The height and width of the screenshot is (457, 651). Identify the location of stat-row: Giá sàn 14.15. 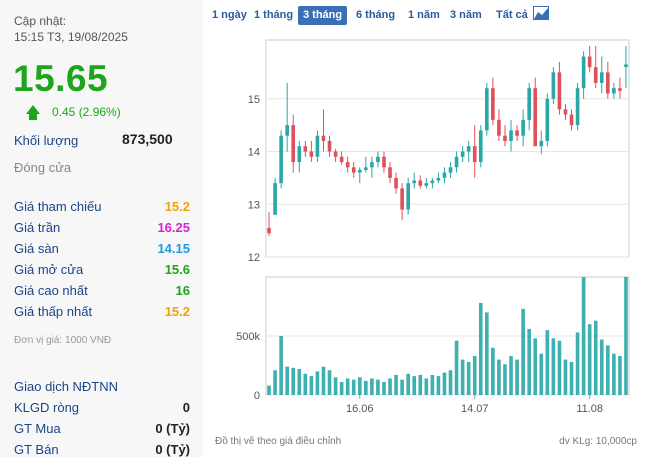
(102, 248).